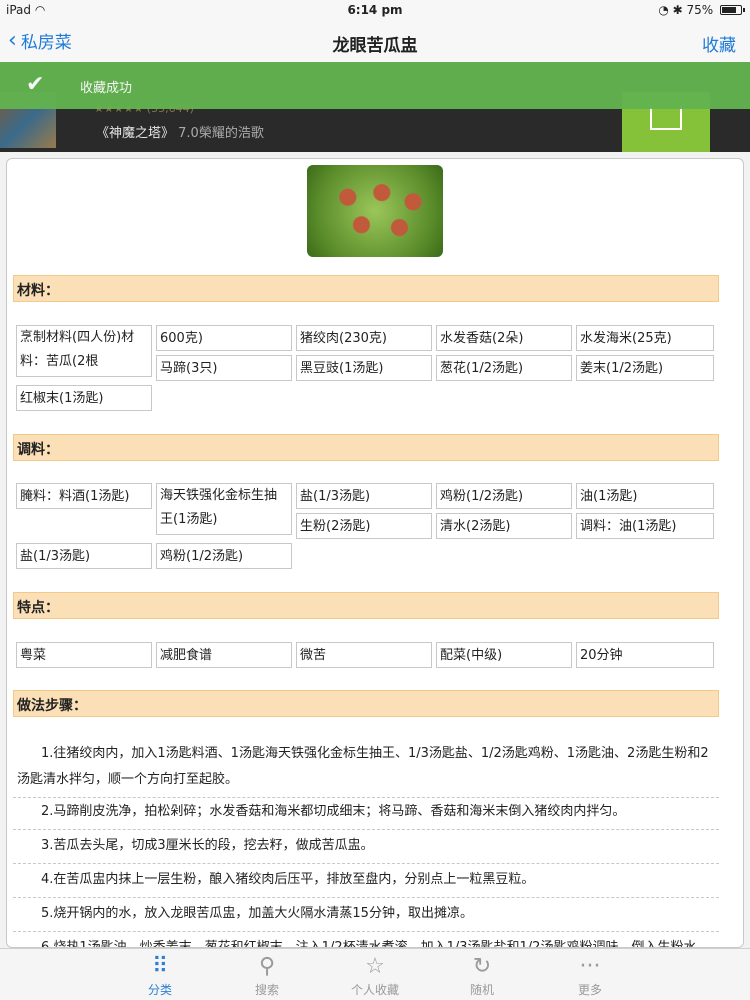  Describe the element at coordinates (364, 526) in the screenshot. I see `seasoning-cell: 生粉(2汤匙)` at that location.